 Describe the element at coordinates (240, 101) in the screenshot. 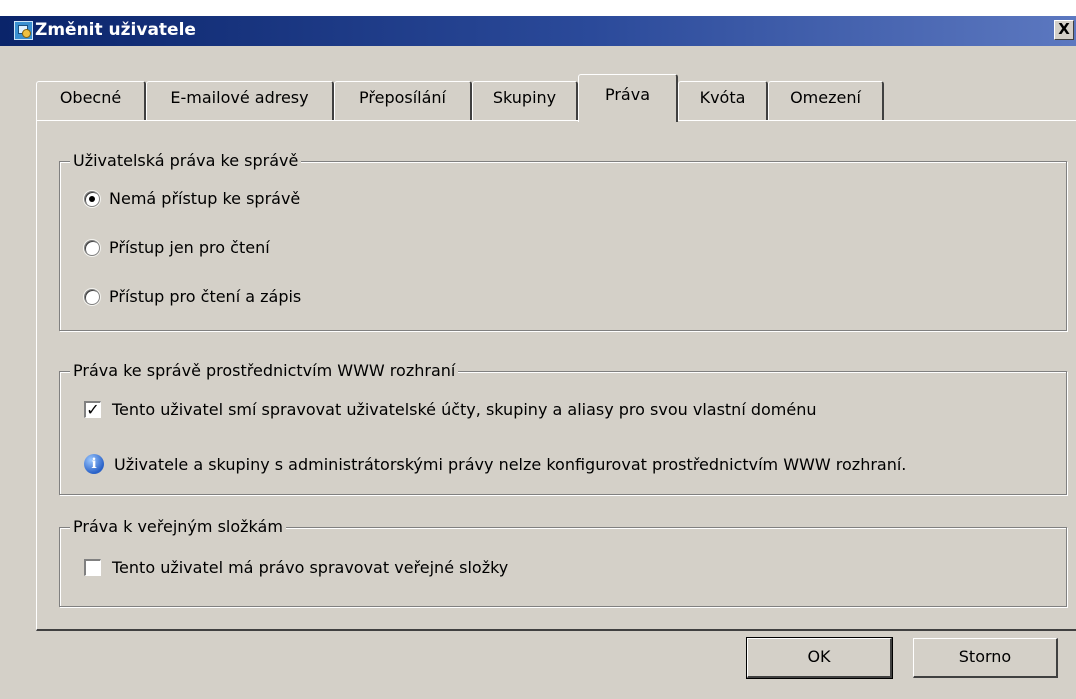

I see `tab-e-mailove-adresy: E-mailové adresy` at that location.